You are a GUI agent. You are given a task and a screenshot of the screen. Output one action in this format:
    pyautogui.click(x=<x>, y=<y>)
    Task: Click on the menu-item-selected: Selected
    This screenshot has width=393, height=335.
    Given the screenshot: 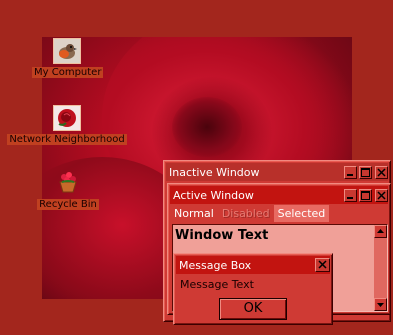 What is the action you would take?
    pyautogui.click(x=301, y=213)
    